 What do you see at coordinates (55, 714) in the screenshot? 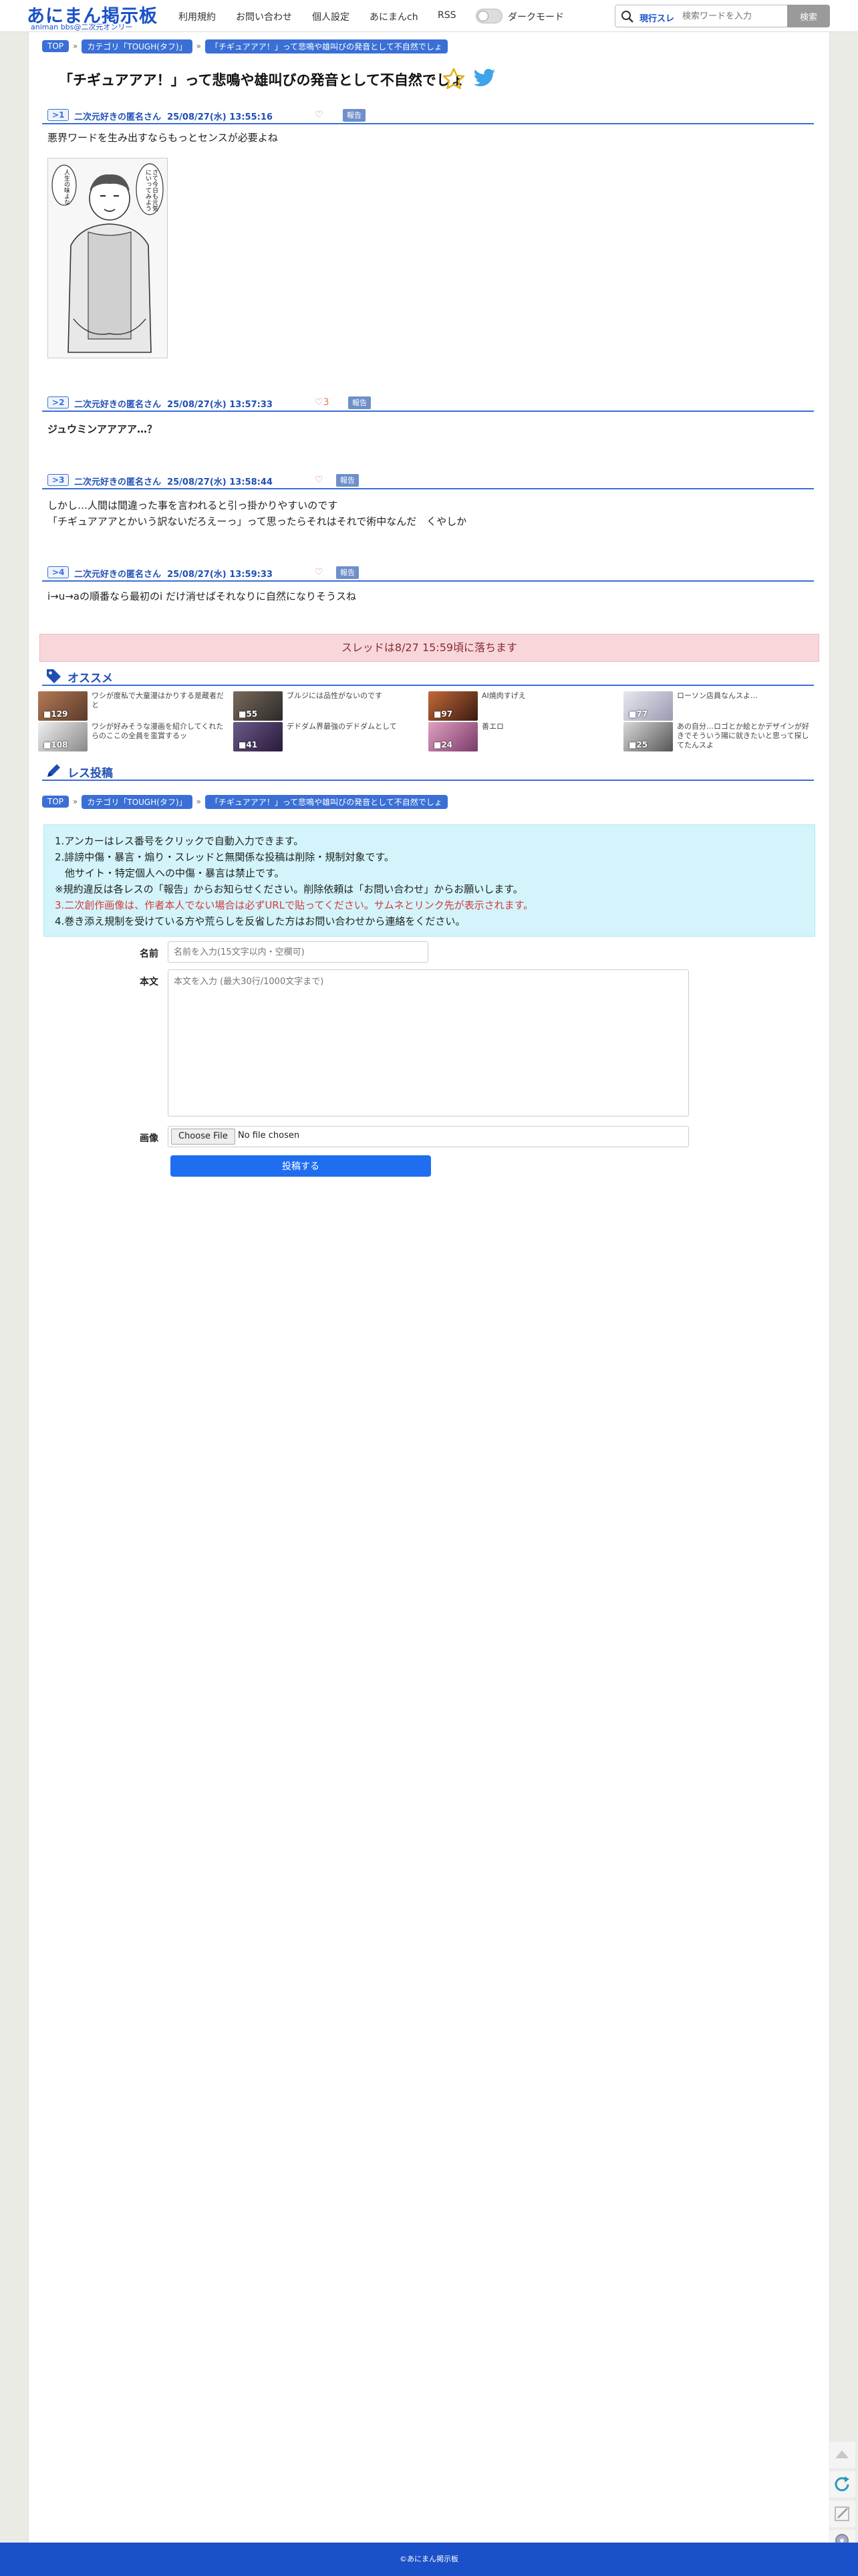
I see `comment-icon: ■129` at bounding box center [55, 714].